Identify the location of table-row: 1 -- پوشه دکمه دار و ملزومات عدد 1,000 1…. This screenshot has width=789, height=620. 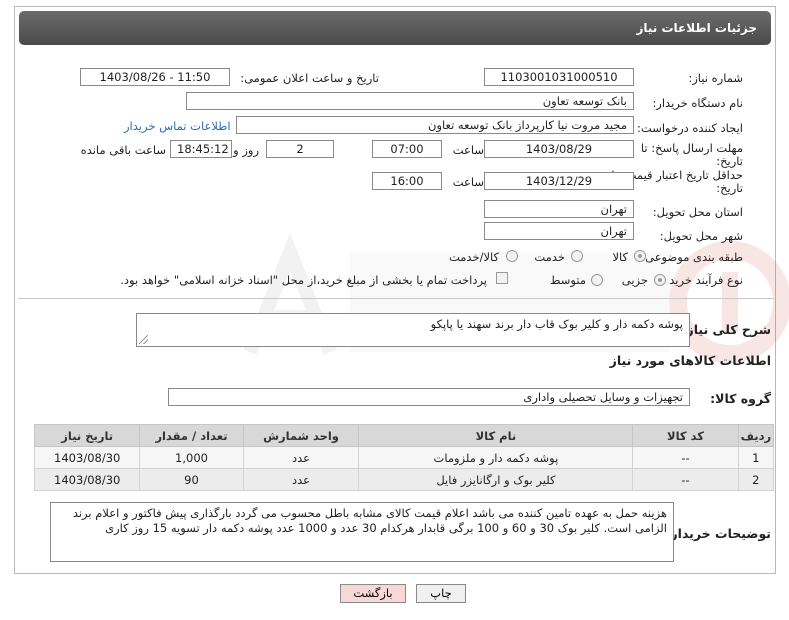
(404, 457).